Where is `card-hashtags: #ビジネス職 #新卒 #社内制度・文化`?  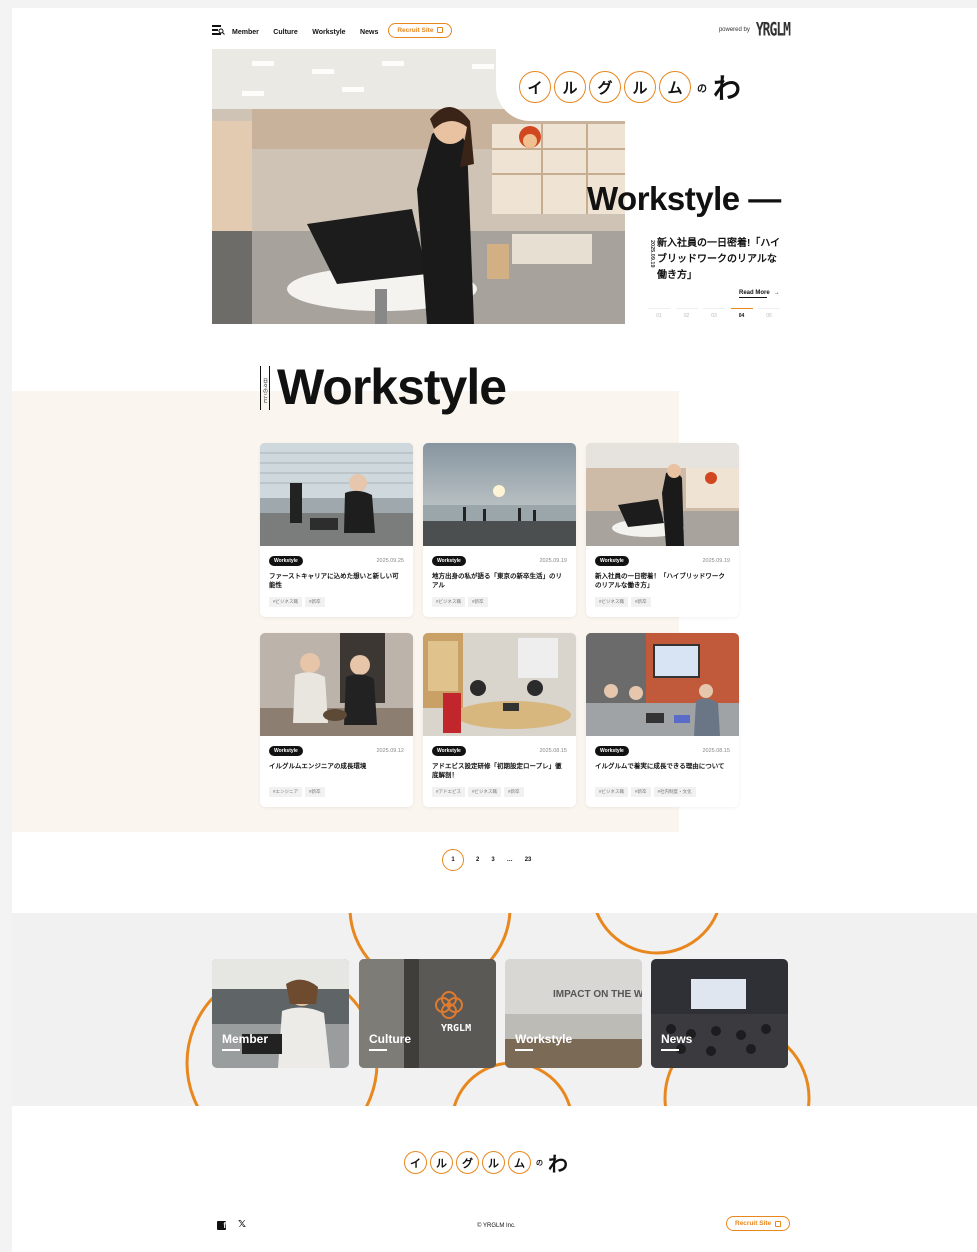
card-hashtags: #ビジネス職 #新卒 #社内制度・文化 is located at coordinates (645, 792).